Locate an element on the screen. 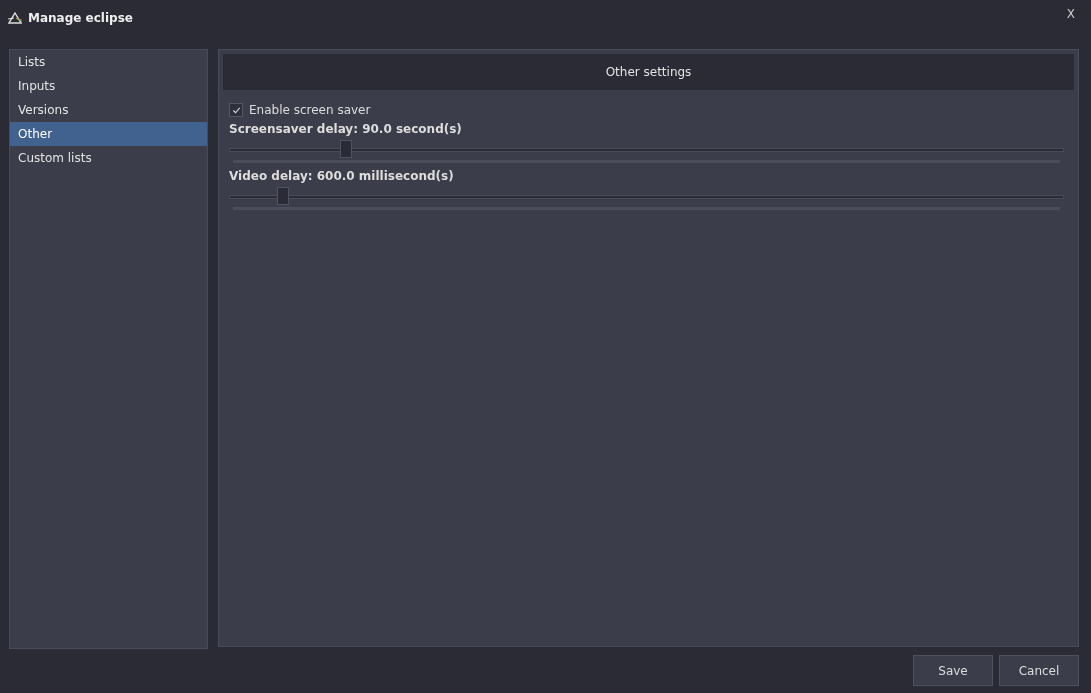 Image resolution: width=1091 pixels, height=693 pixels. prism-icon is located at coordinates (15, 18).